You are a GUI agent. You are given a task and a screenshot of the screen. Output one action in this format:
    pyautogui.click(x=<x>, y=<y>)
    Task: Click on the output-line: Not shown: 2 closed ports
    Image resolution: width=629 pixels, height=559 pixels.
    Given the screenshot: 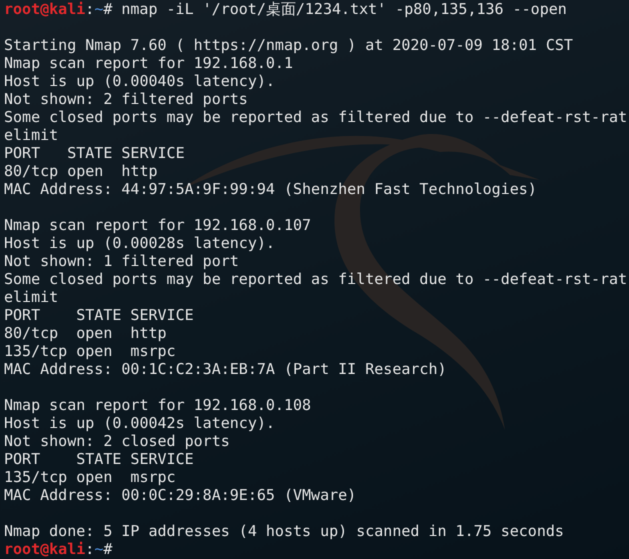 What is the action you would take?
    pyautogui.click(x=117, y=441)
    